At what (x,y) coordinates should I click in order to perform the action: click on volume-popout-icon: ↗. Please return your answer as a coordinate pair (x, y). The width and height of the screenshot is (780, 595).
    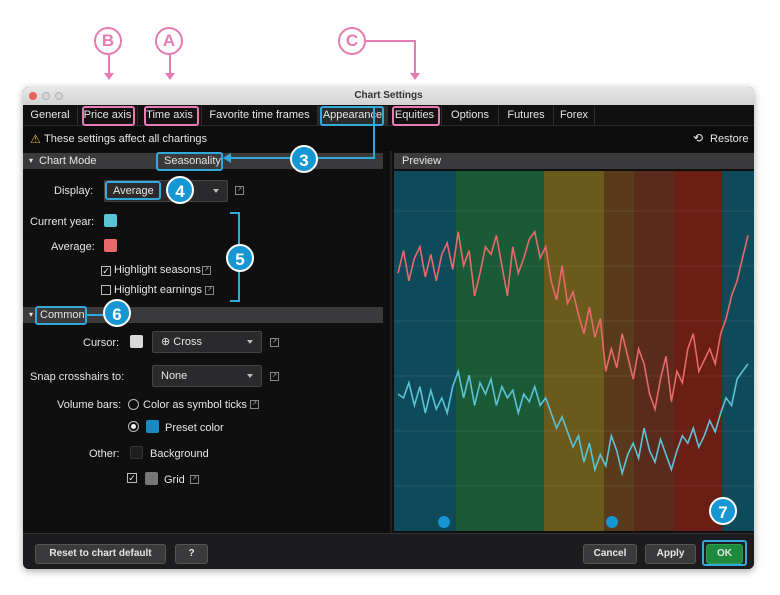
    Looking at the image, I should click on (254, 404).